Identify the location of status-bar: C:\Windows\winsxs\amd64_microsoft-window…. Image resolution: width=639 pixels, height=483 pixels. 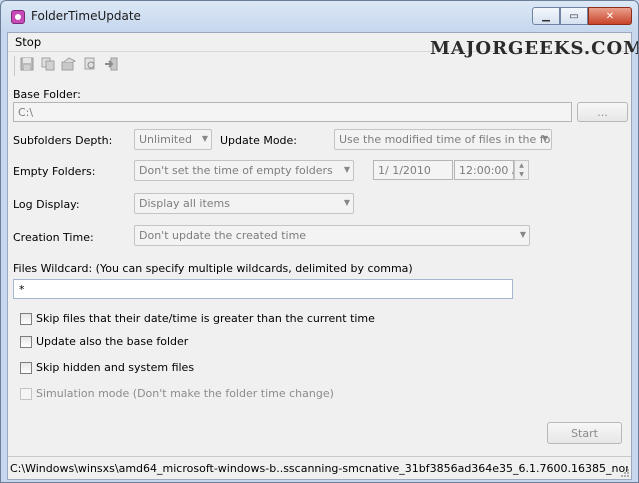
(319, 467).